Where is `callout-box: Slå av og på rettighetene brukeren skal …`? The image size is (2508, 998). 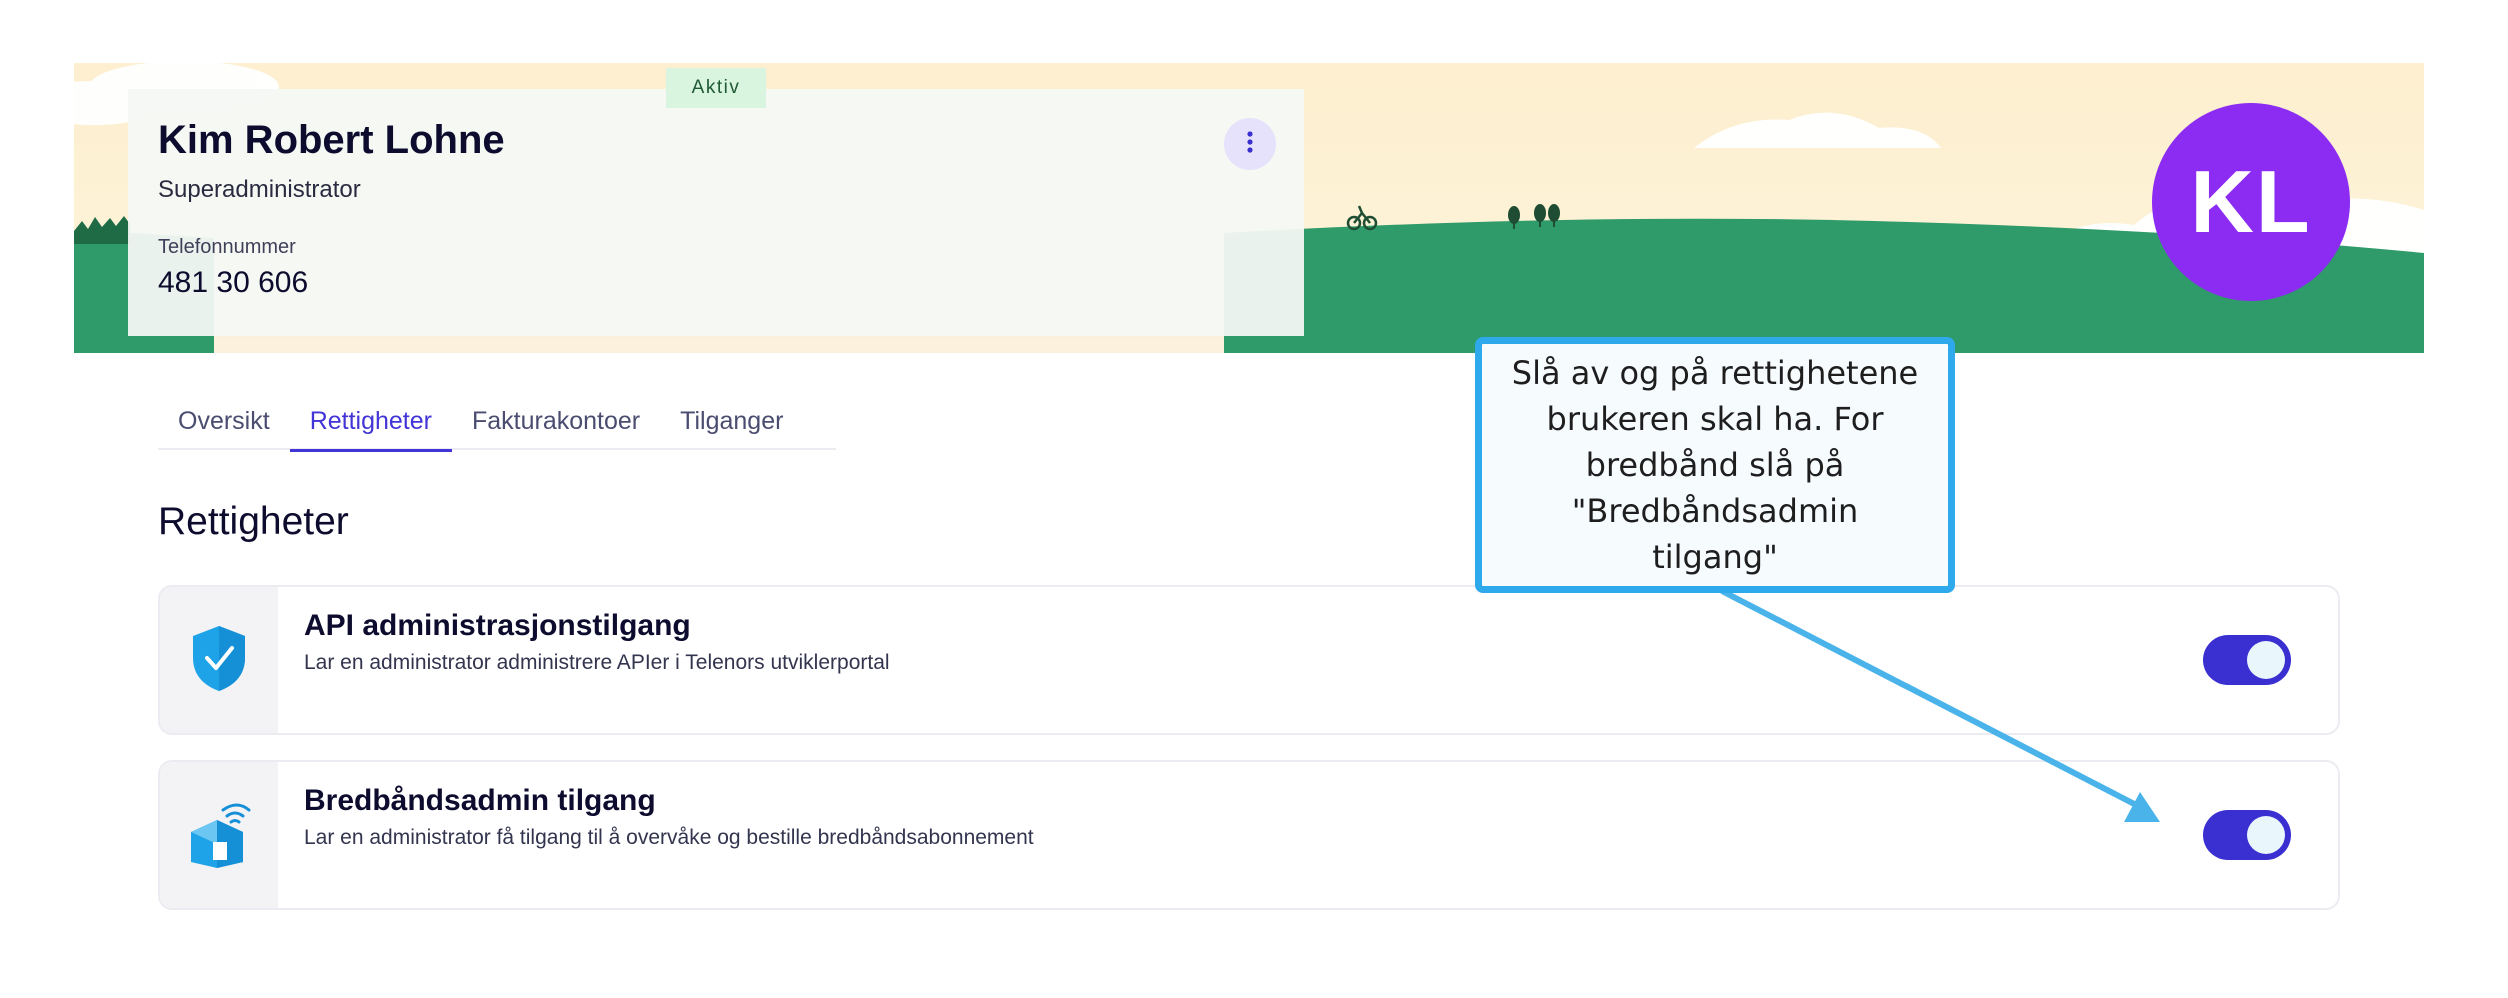
callout-box: Slå av og på rettighetene brukeren skal … is located at coordinates (1715, 465).